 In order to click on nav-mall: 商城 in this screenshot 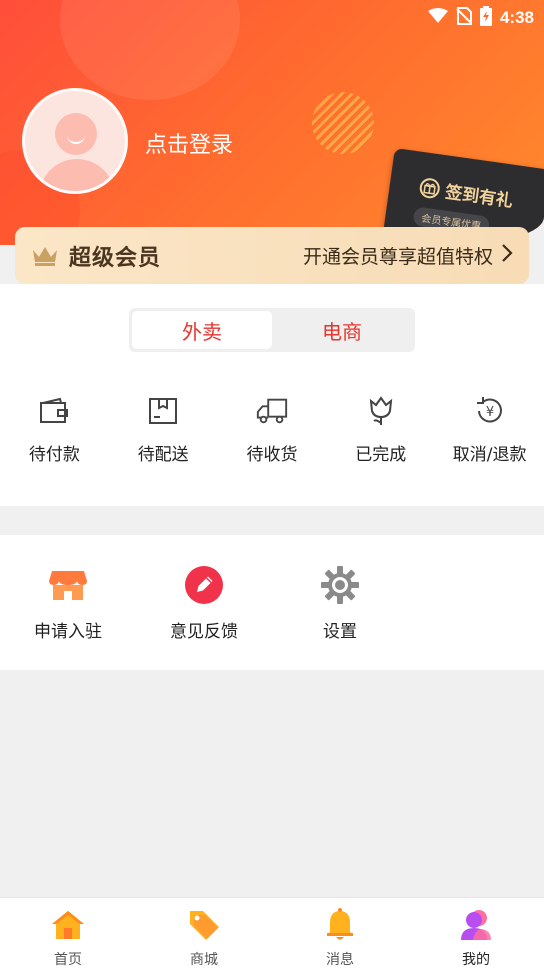, I will do `click(204, 936)`.